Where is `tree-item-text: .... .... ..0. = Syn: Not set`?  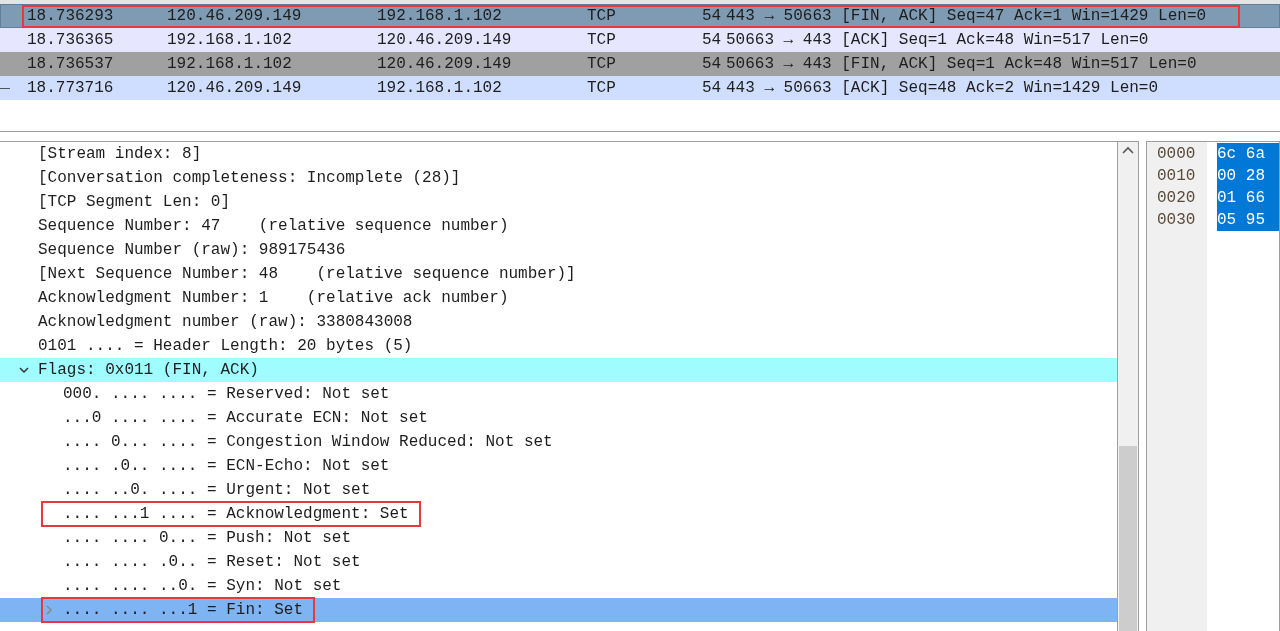 tree-item-text: .... .... ..0. = Syn: Not set is located at coordinates (202, 586).